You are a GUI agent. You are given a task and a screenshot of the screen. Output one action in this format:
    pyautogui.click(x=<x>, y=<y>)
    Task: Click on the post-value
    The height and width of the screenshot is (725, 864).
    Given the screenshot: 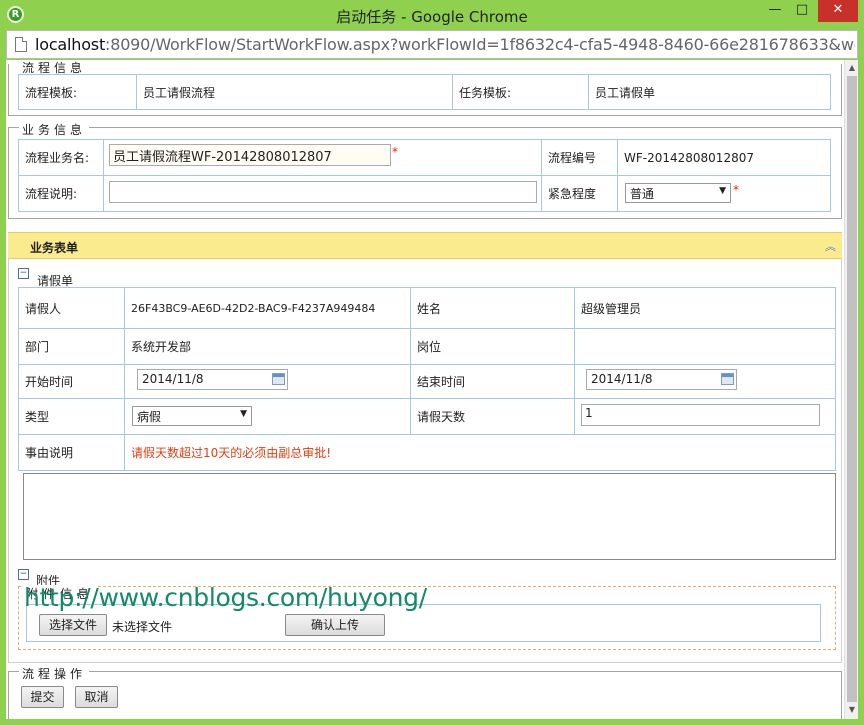 What is the action you would take?
    pyautogui.click(x=705, y=346)
    